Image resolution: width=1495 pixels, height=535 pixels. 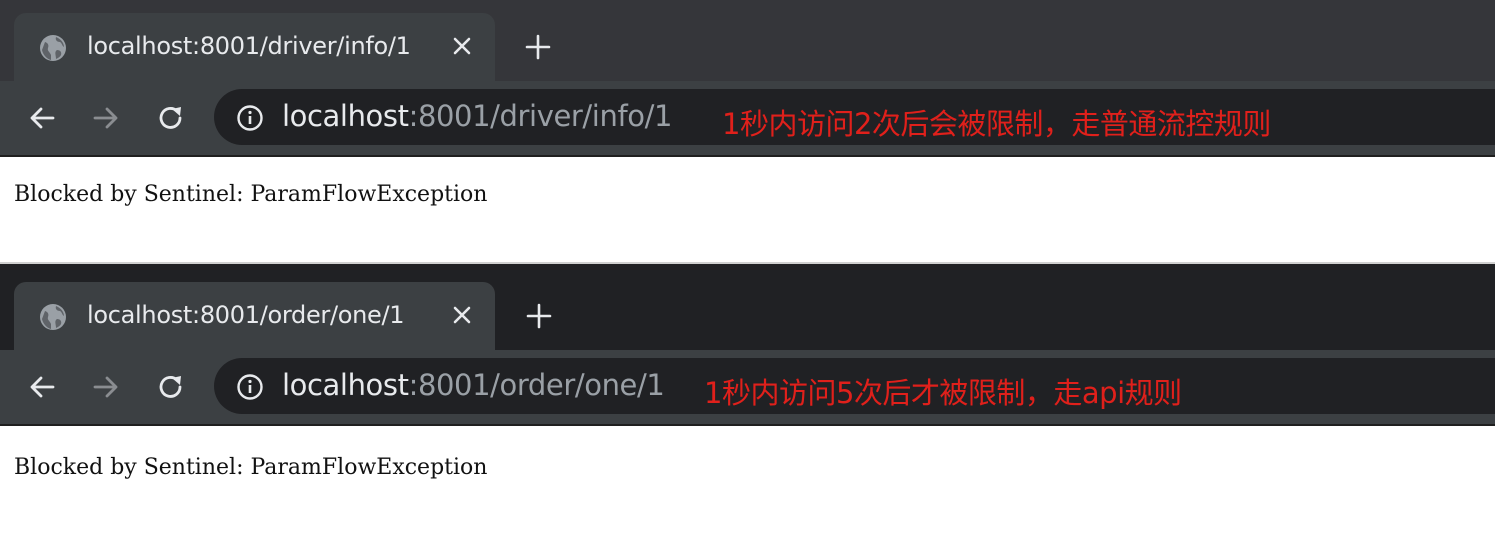 I want to click on annotation-text: 1秒内访问2次后会被限制，走普通流控规则, so click(x=996, y=124).